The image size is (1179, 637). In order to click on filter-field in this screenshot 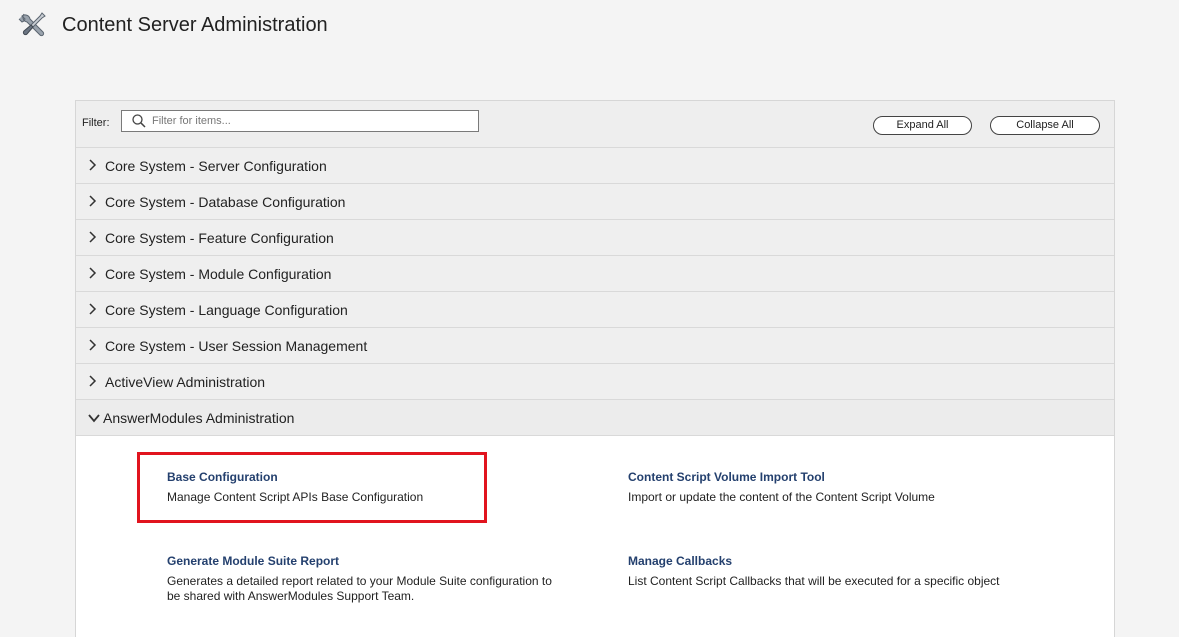, I will do `click(300, 121)`.